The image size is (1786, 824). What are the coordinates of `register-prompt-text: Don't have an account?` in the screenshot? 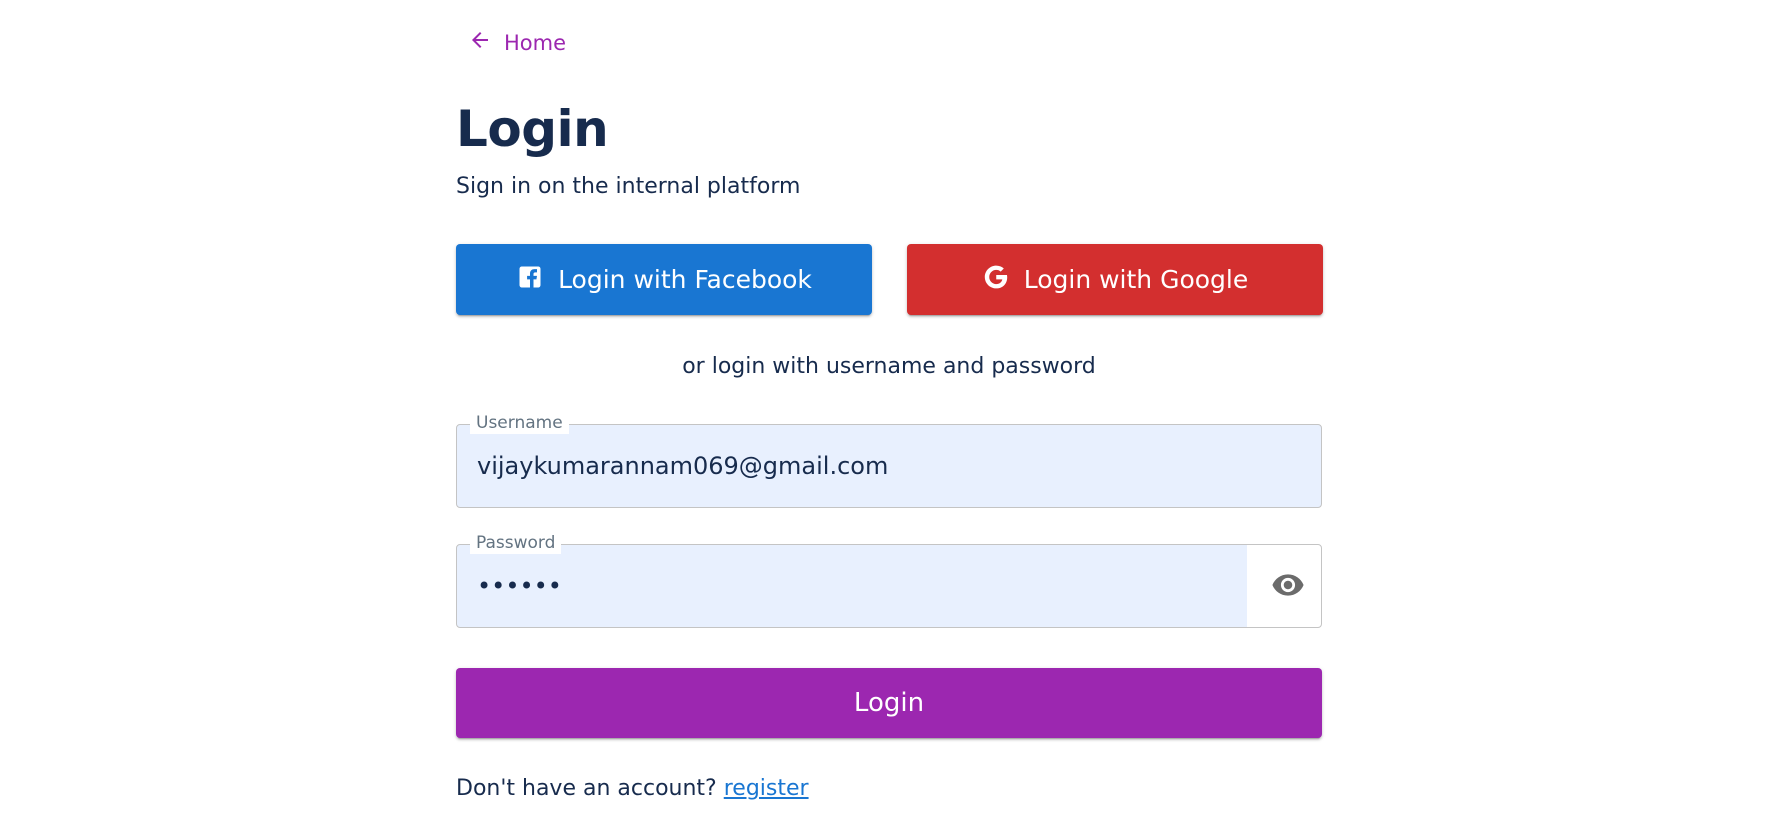 It's located at (586, 788).